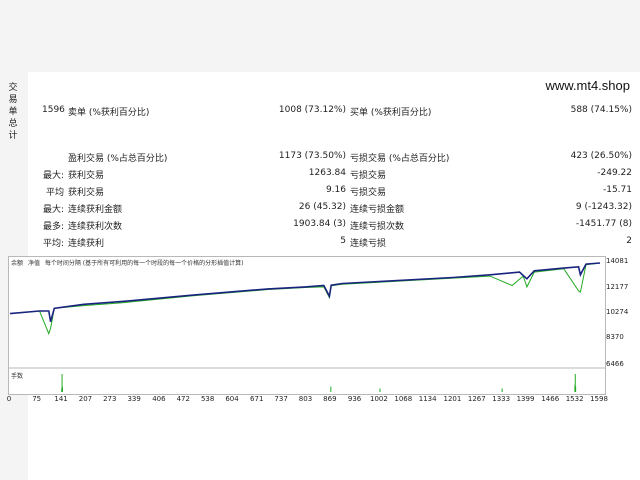 This screenshot has height=480, width=640. Describe the element at coordinates (159, 399) in the screenshot. I see `x-tick-label: 406` at that location.